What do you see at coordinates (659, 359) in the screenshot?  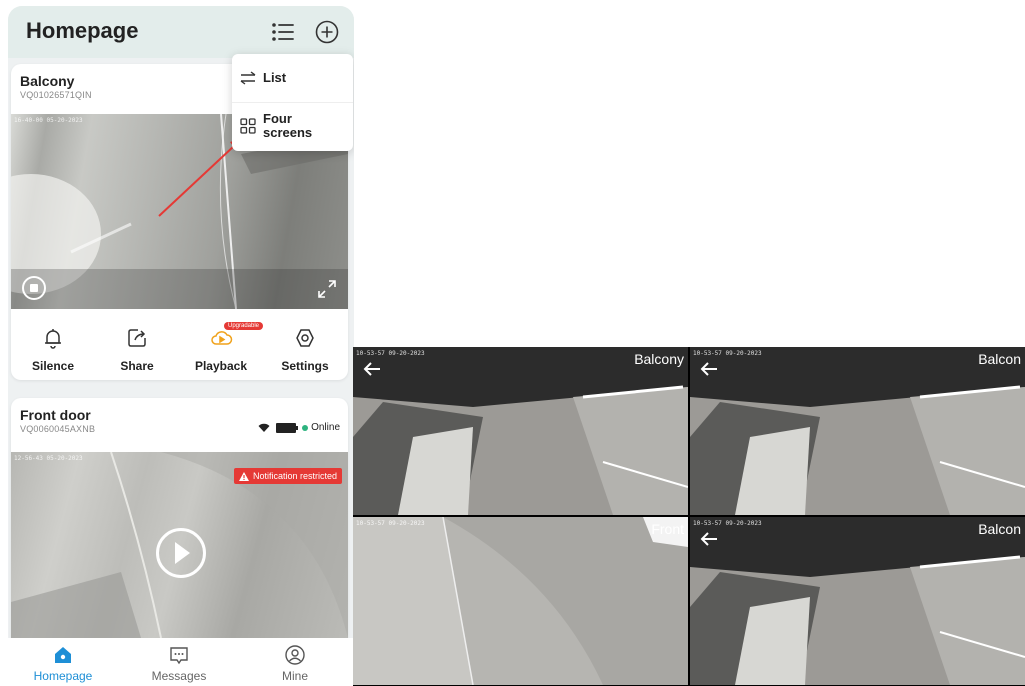 I see `pane-device-name: Balcony` at bounding box center [659, 359].